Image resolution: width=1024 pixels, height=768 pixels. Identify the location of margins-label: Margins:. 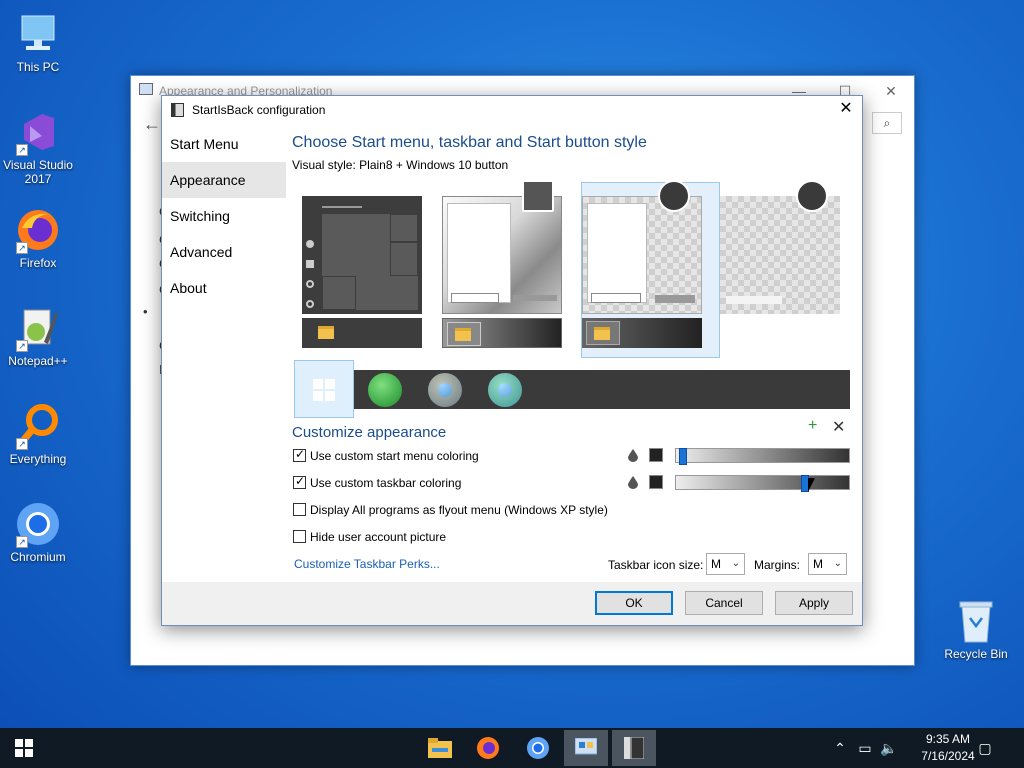
(777, 565).